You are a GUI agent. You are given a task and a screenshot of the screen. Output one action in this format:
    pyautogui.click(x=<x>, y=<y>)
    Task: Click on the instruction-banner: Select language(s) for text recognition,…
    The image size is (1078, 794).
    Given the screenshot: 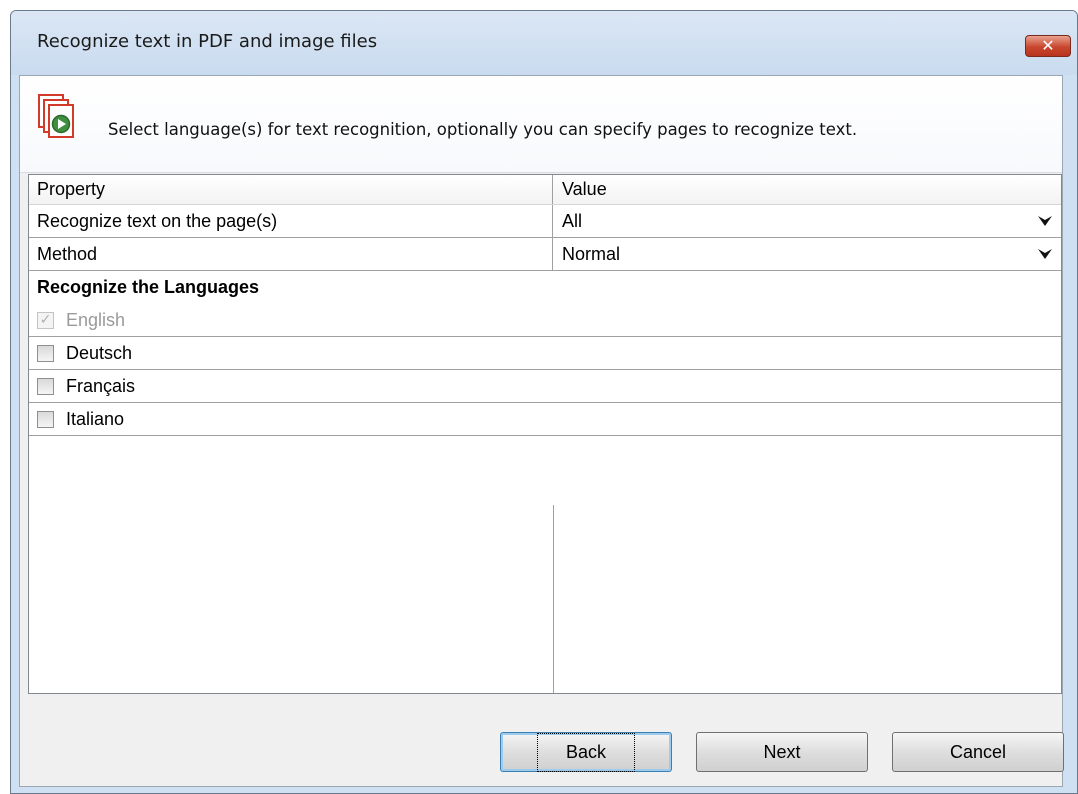 What is the action you would take?
    pyautogui.click(x=541, y=124)
    